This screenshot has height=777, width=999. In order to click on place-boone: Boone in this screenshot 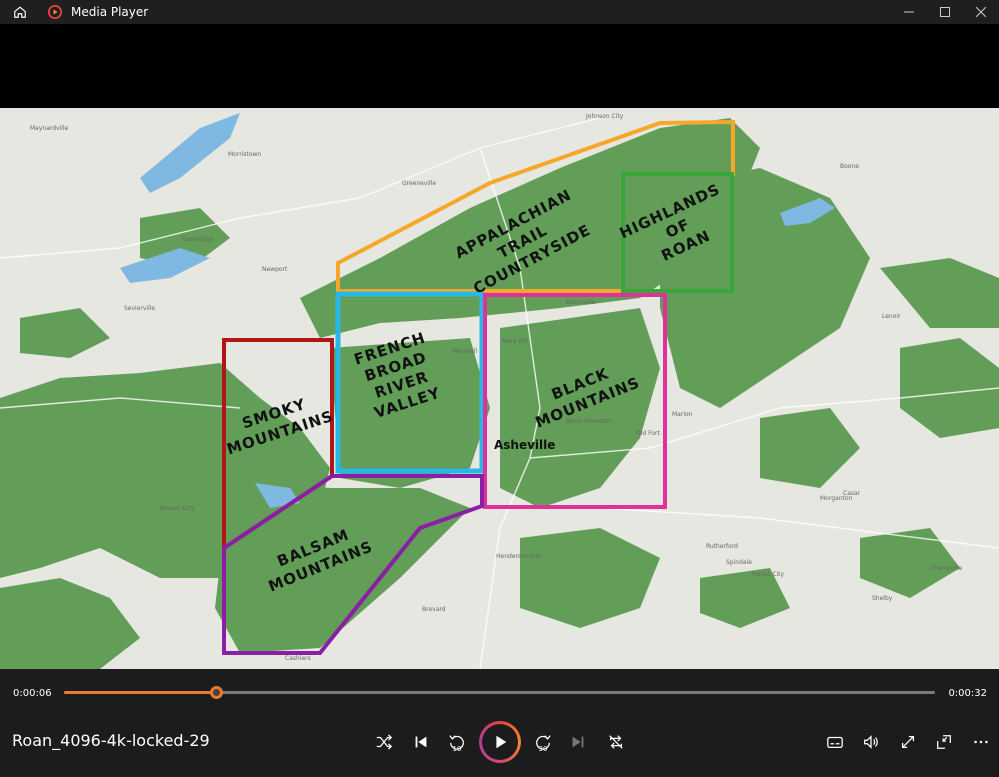, I will do `click(849, 166)`.